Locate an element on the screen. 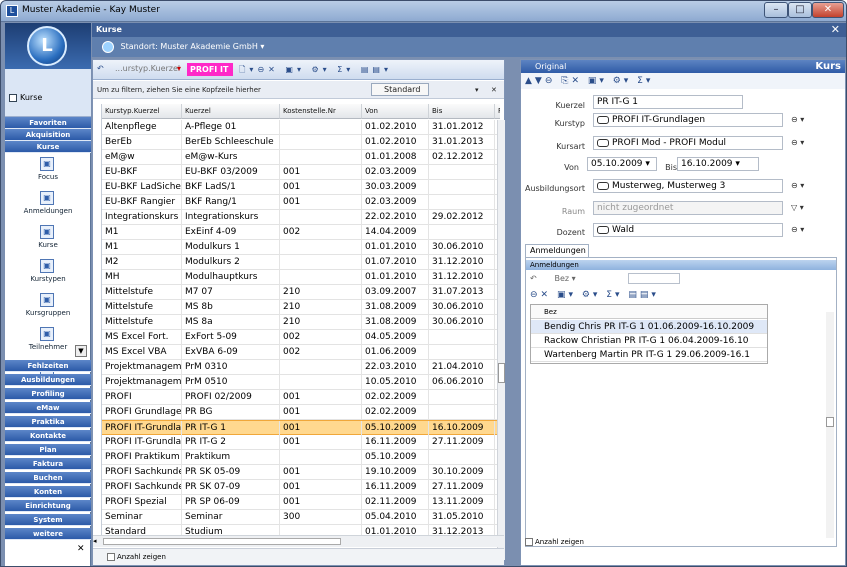 The height and width of the screenshot is (567, 847). table-row: MS Excel Fort.ExFort 5-0900204.05.2009f is located at coordinates (301, 337).